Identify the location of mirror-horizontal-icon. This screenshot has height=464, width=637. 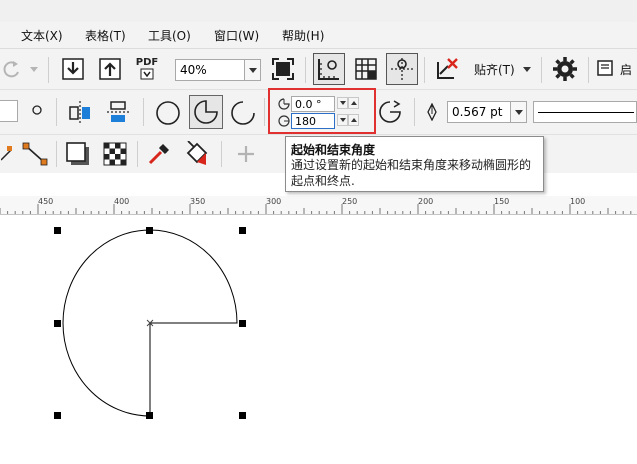
(80, 112).